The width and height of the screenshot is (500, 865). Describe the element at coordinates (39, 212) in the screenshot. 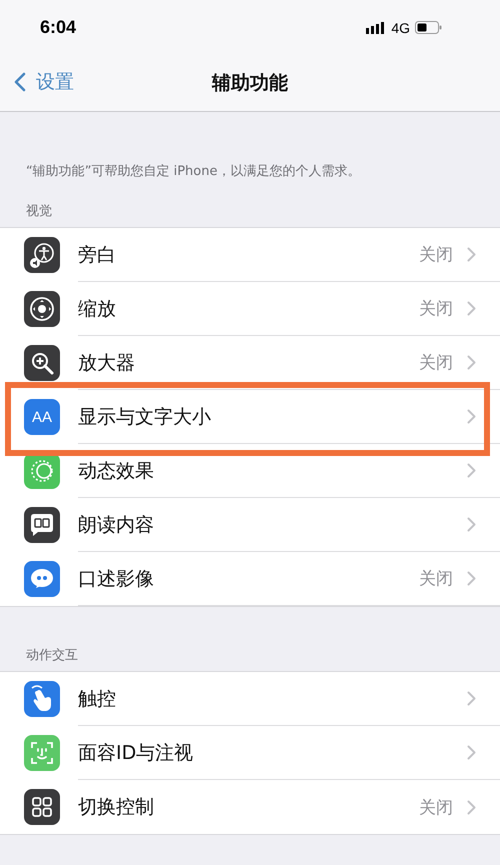

I see `section-header: 视觉` at that location.